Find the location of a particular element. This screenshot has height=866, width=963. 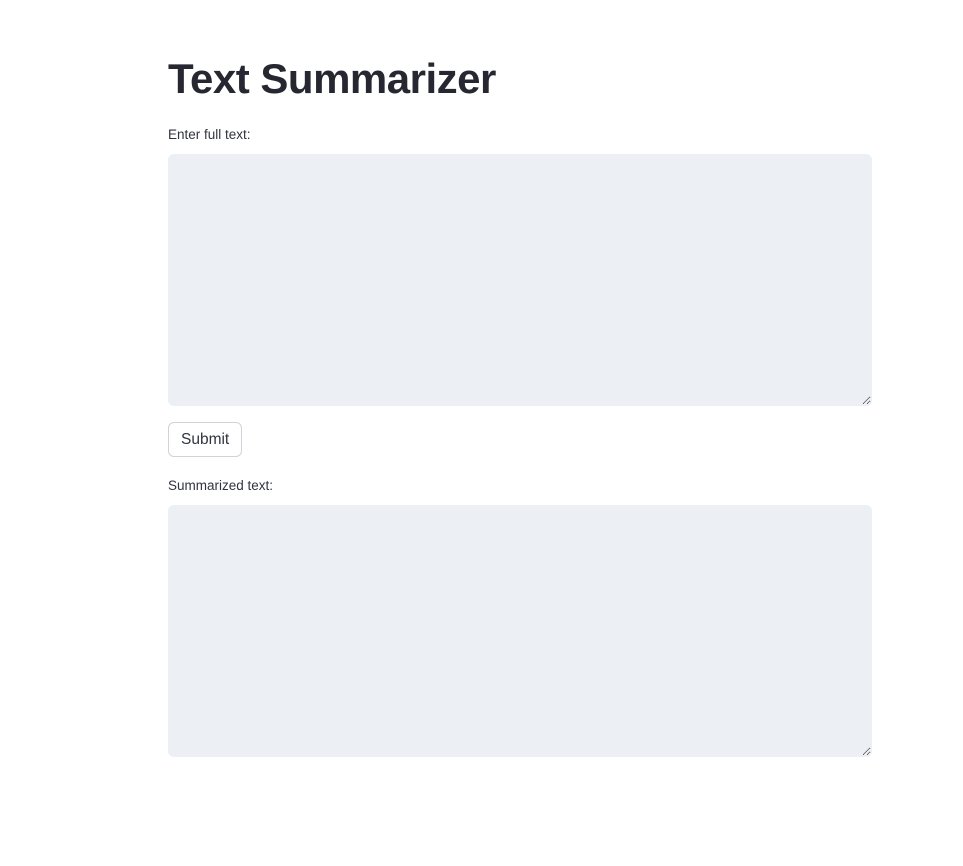

full-text-label: Enter full text: is located at coordinates (209, 134).